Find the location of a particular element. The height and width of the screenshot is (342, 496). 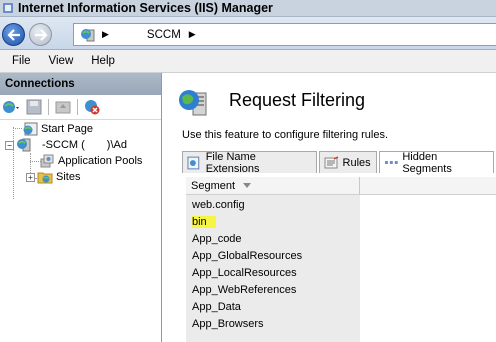

table-row: App_code is located at coordinates (214, 239).